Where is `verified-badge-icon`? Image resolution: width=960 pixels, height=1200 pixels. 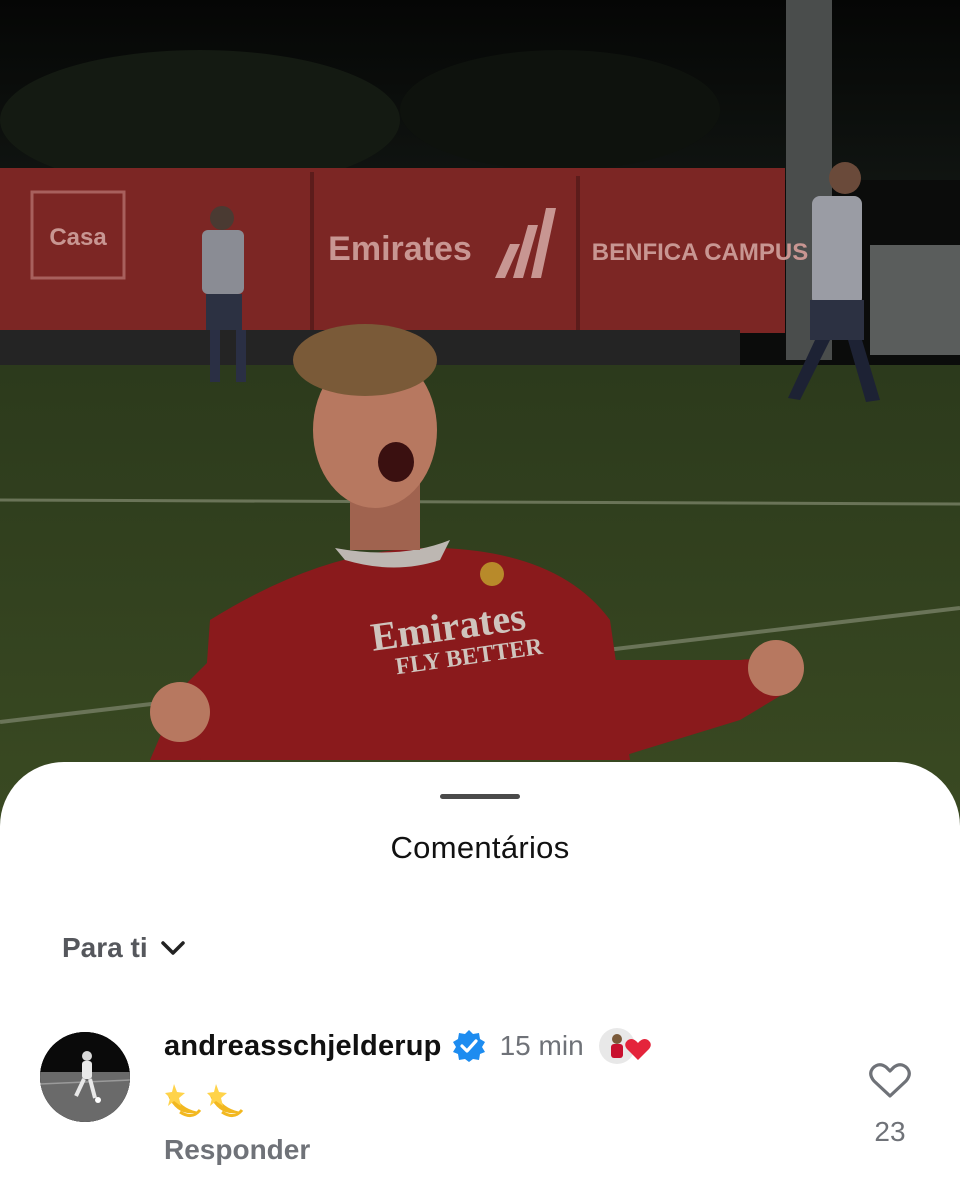 verified-badge-icon is located at coordinates (468, 1046).